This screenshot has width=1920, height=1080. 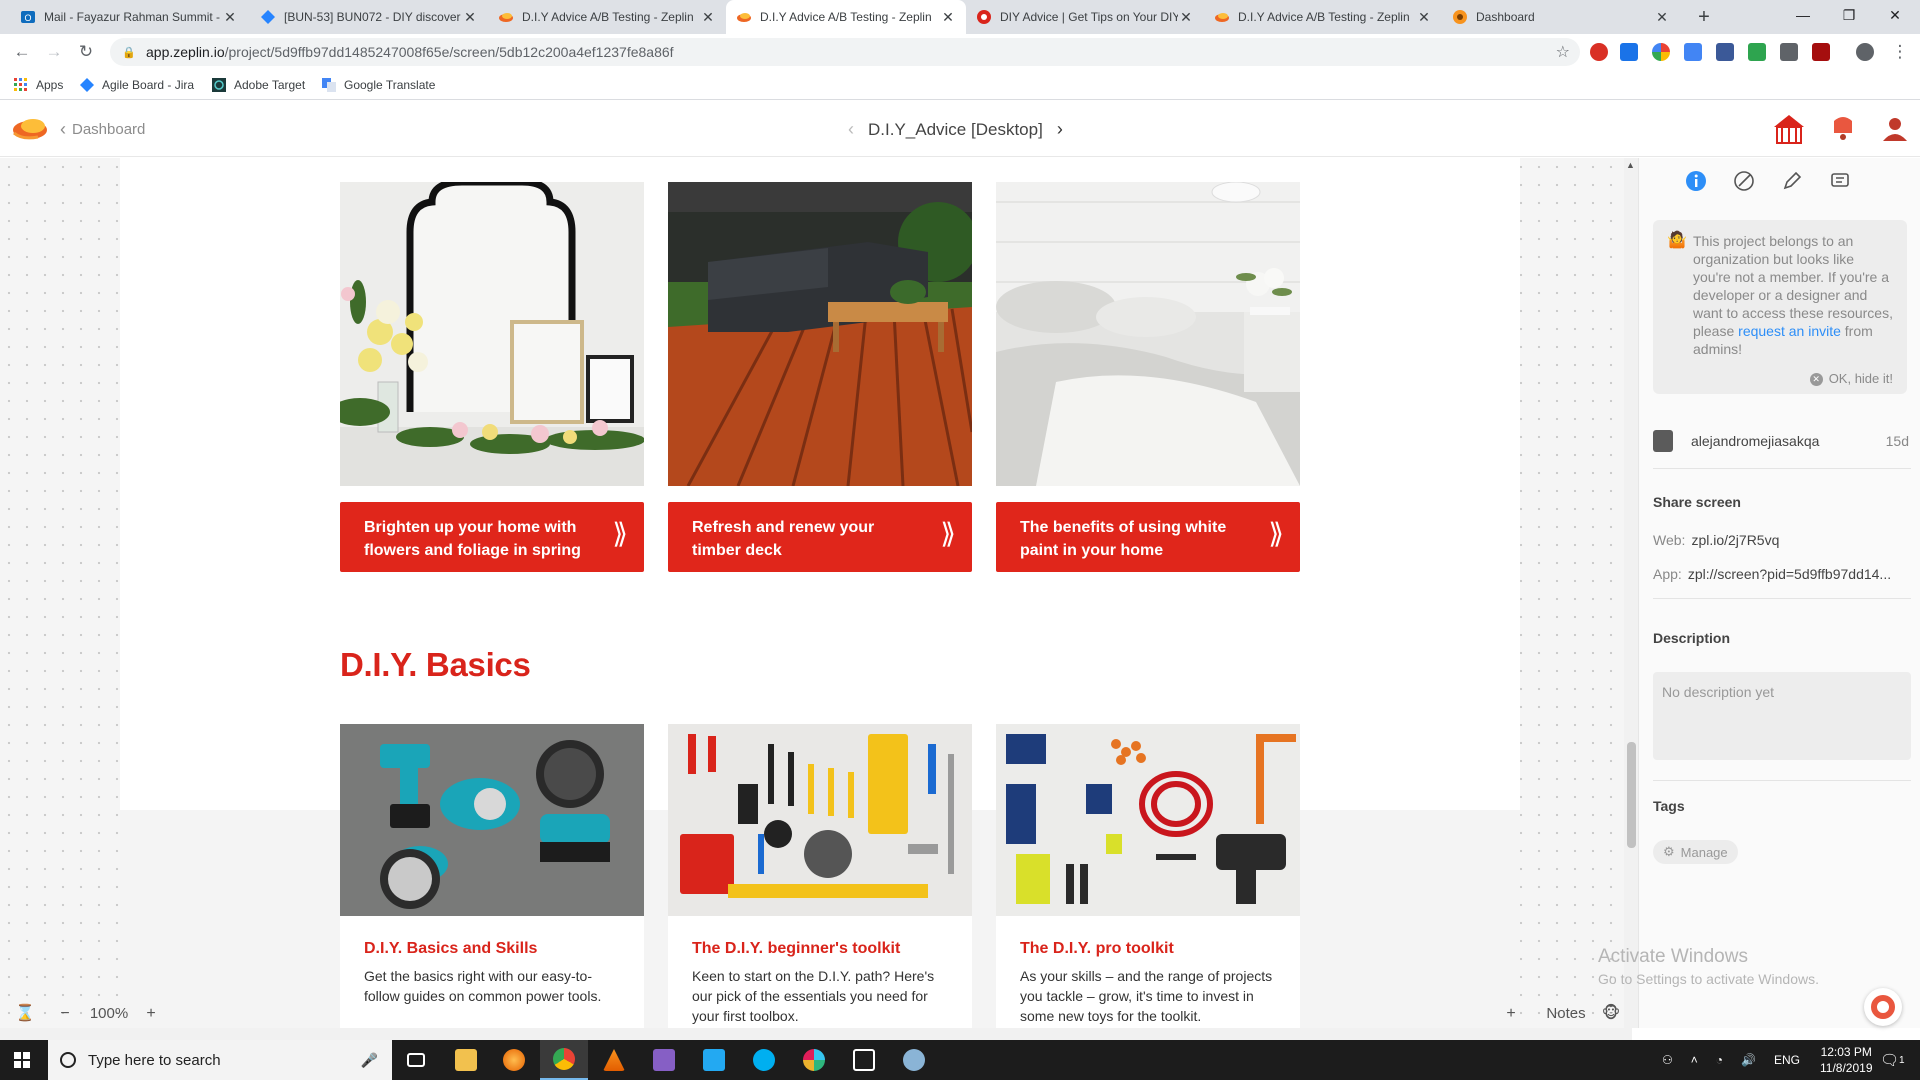 I want to click on zoom-level: 100%, so click(x=109, y=1014).